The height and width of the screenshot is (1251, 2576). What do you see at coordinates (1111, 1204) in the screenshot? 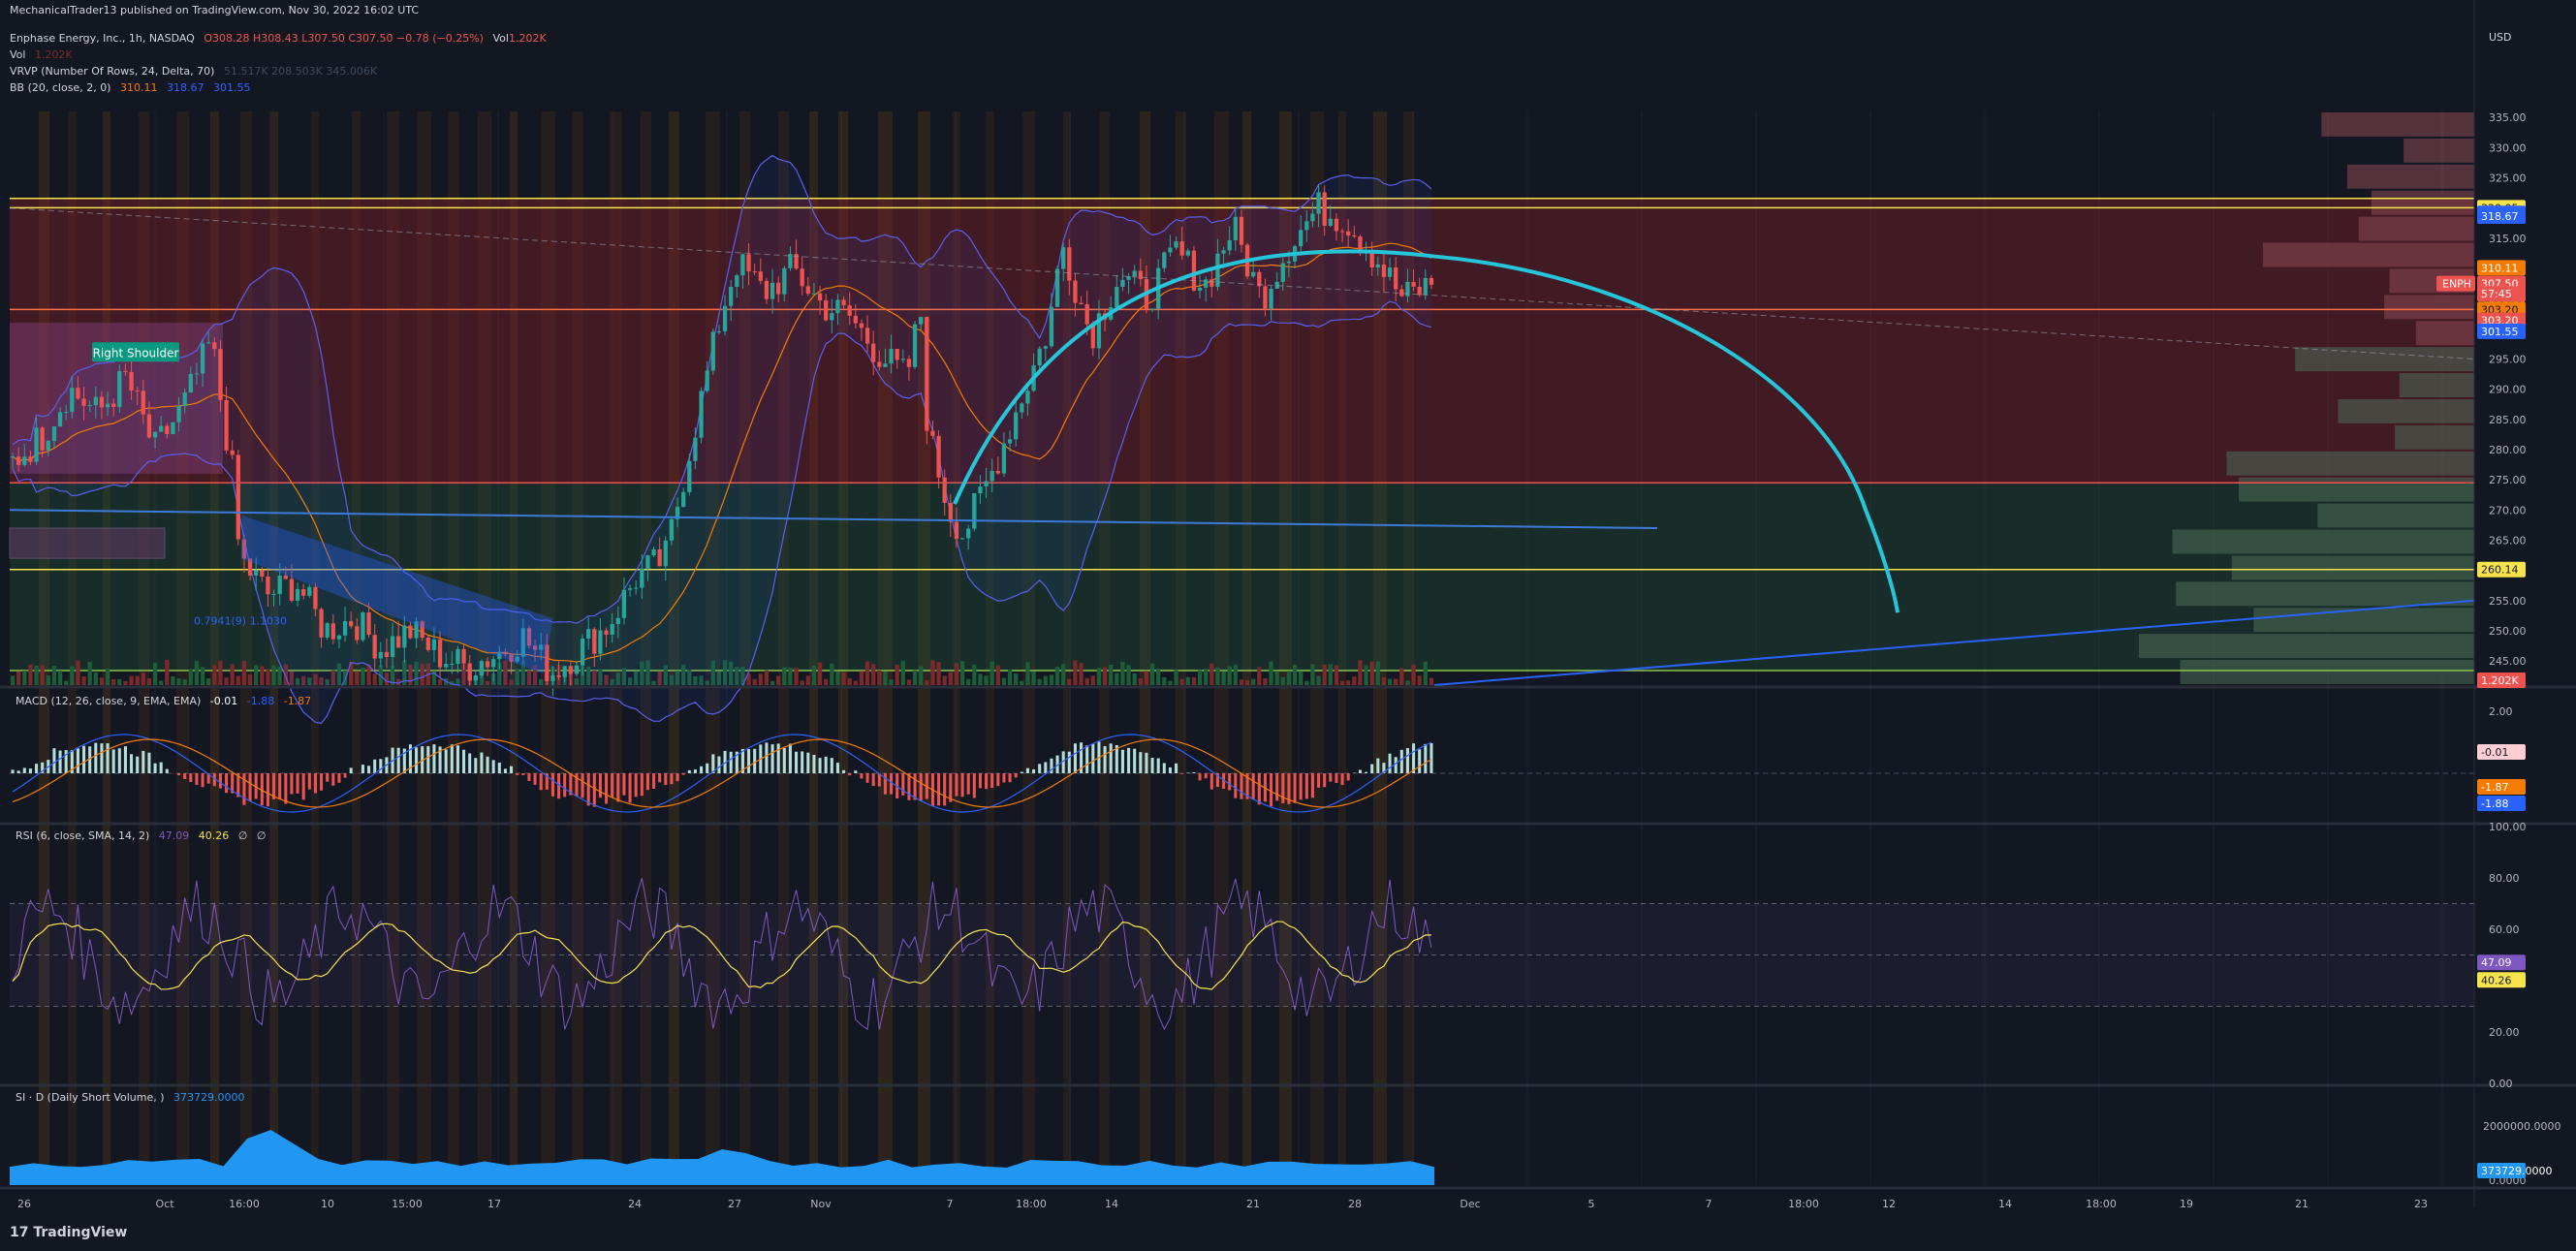
I see `time-tick: 14` at bounding box center [1111, 1204].